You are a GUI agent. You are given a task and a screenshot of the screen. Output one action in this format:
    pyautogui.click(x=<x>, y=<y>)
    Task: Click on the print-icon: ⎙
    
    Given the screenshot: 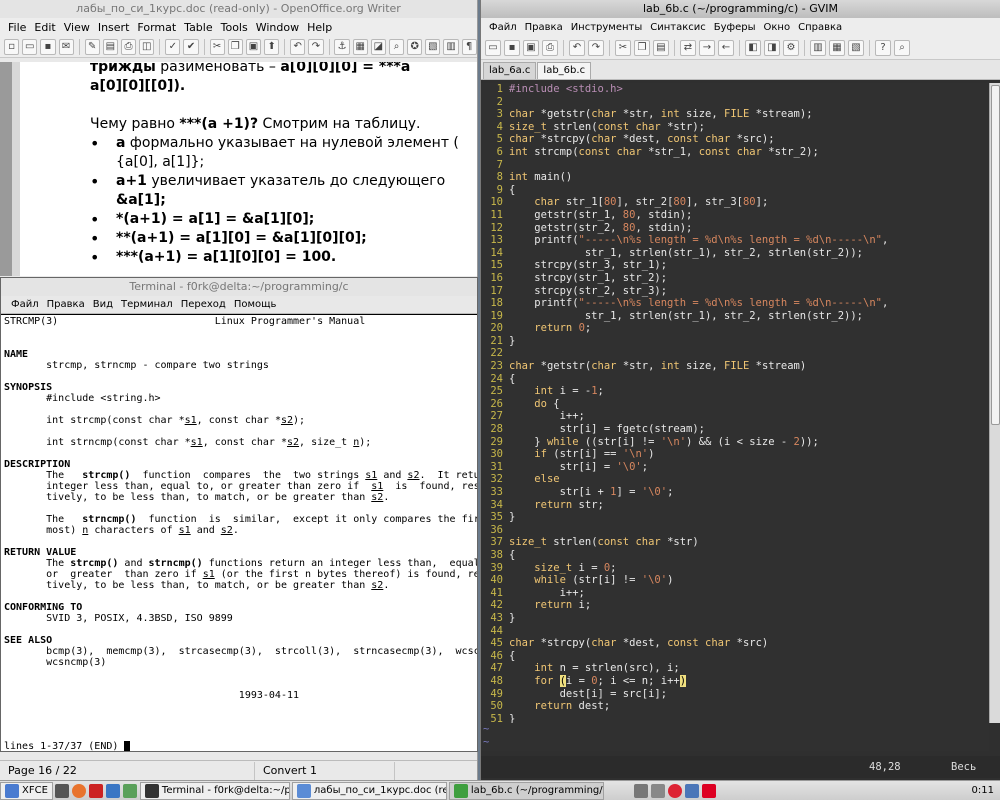 What is the action you would take?
    pyautogui.click(x=550, y=47)
    